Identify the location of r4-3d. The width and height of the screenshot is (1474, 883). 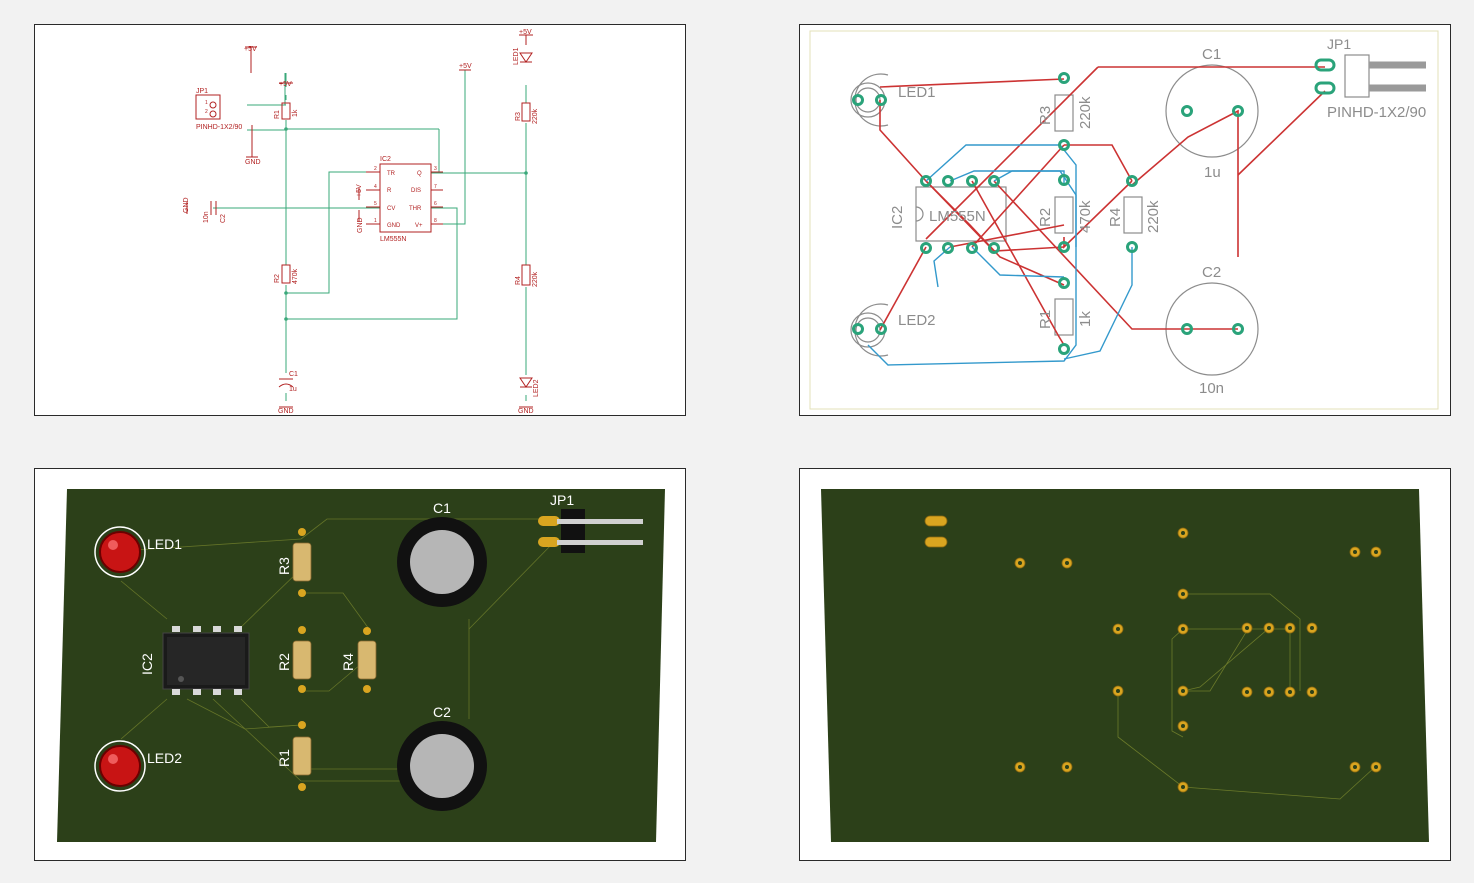
(367, 660).